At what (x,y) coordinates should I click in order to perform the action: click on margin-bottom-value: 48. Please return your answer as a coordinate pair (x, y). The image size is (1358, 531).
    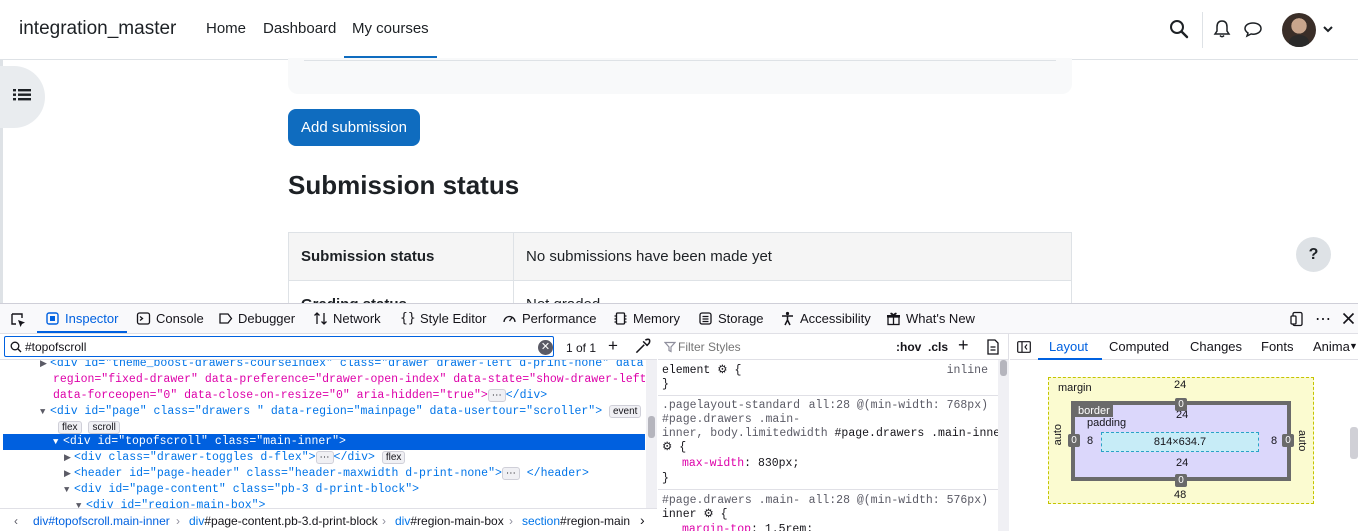
    Looking at the image, I should click on (1180, 495).